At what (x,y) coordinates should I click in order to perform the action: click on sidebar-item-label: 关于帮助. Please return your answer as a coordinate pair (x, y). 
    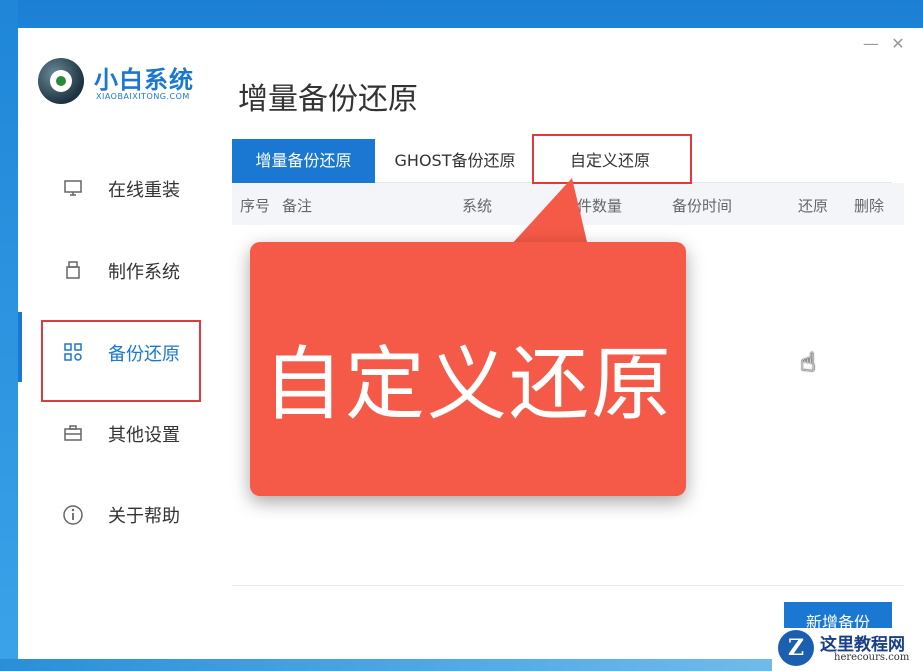
    Looking at the image, I should click on (144, 516).